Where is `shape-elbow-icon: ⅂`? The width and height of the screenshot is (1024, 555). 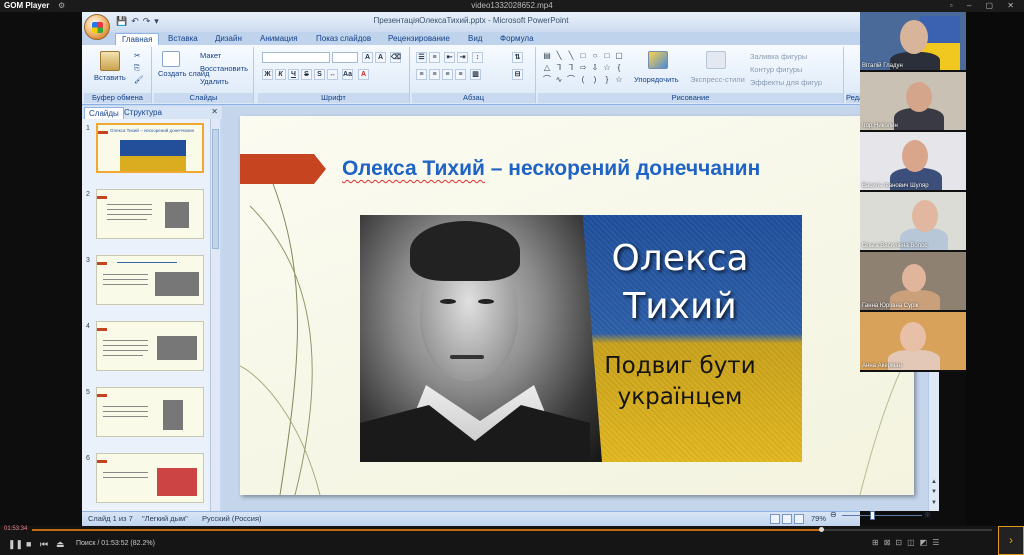
shape-elbow-icon: ⅂ is located at coordinates (559, 67).